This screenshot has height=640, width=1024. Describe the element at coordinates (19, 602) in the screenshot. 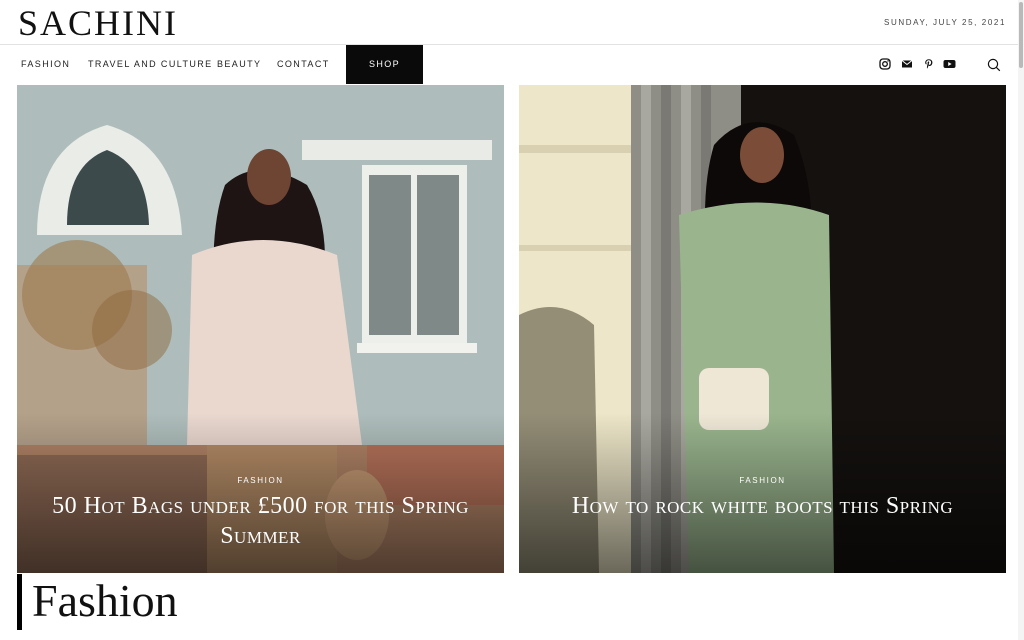

I see `section-accent-bar` at that location.